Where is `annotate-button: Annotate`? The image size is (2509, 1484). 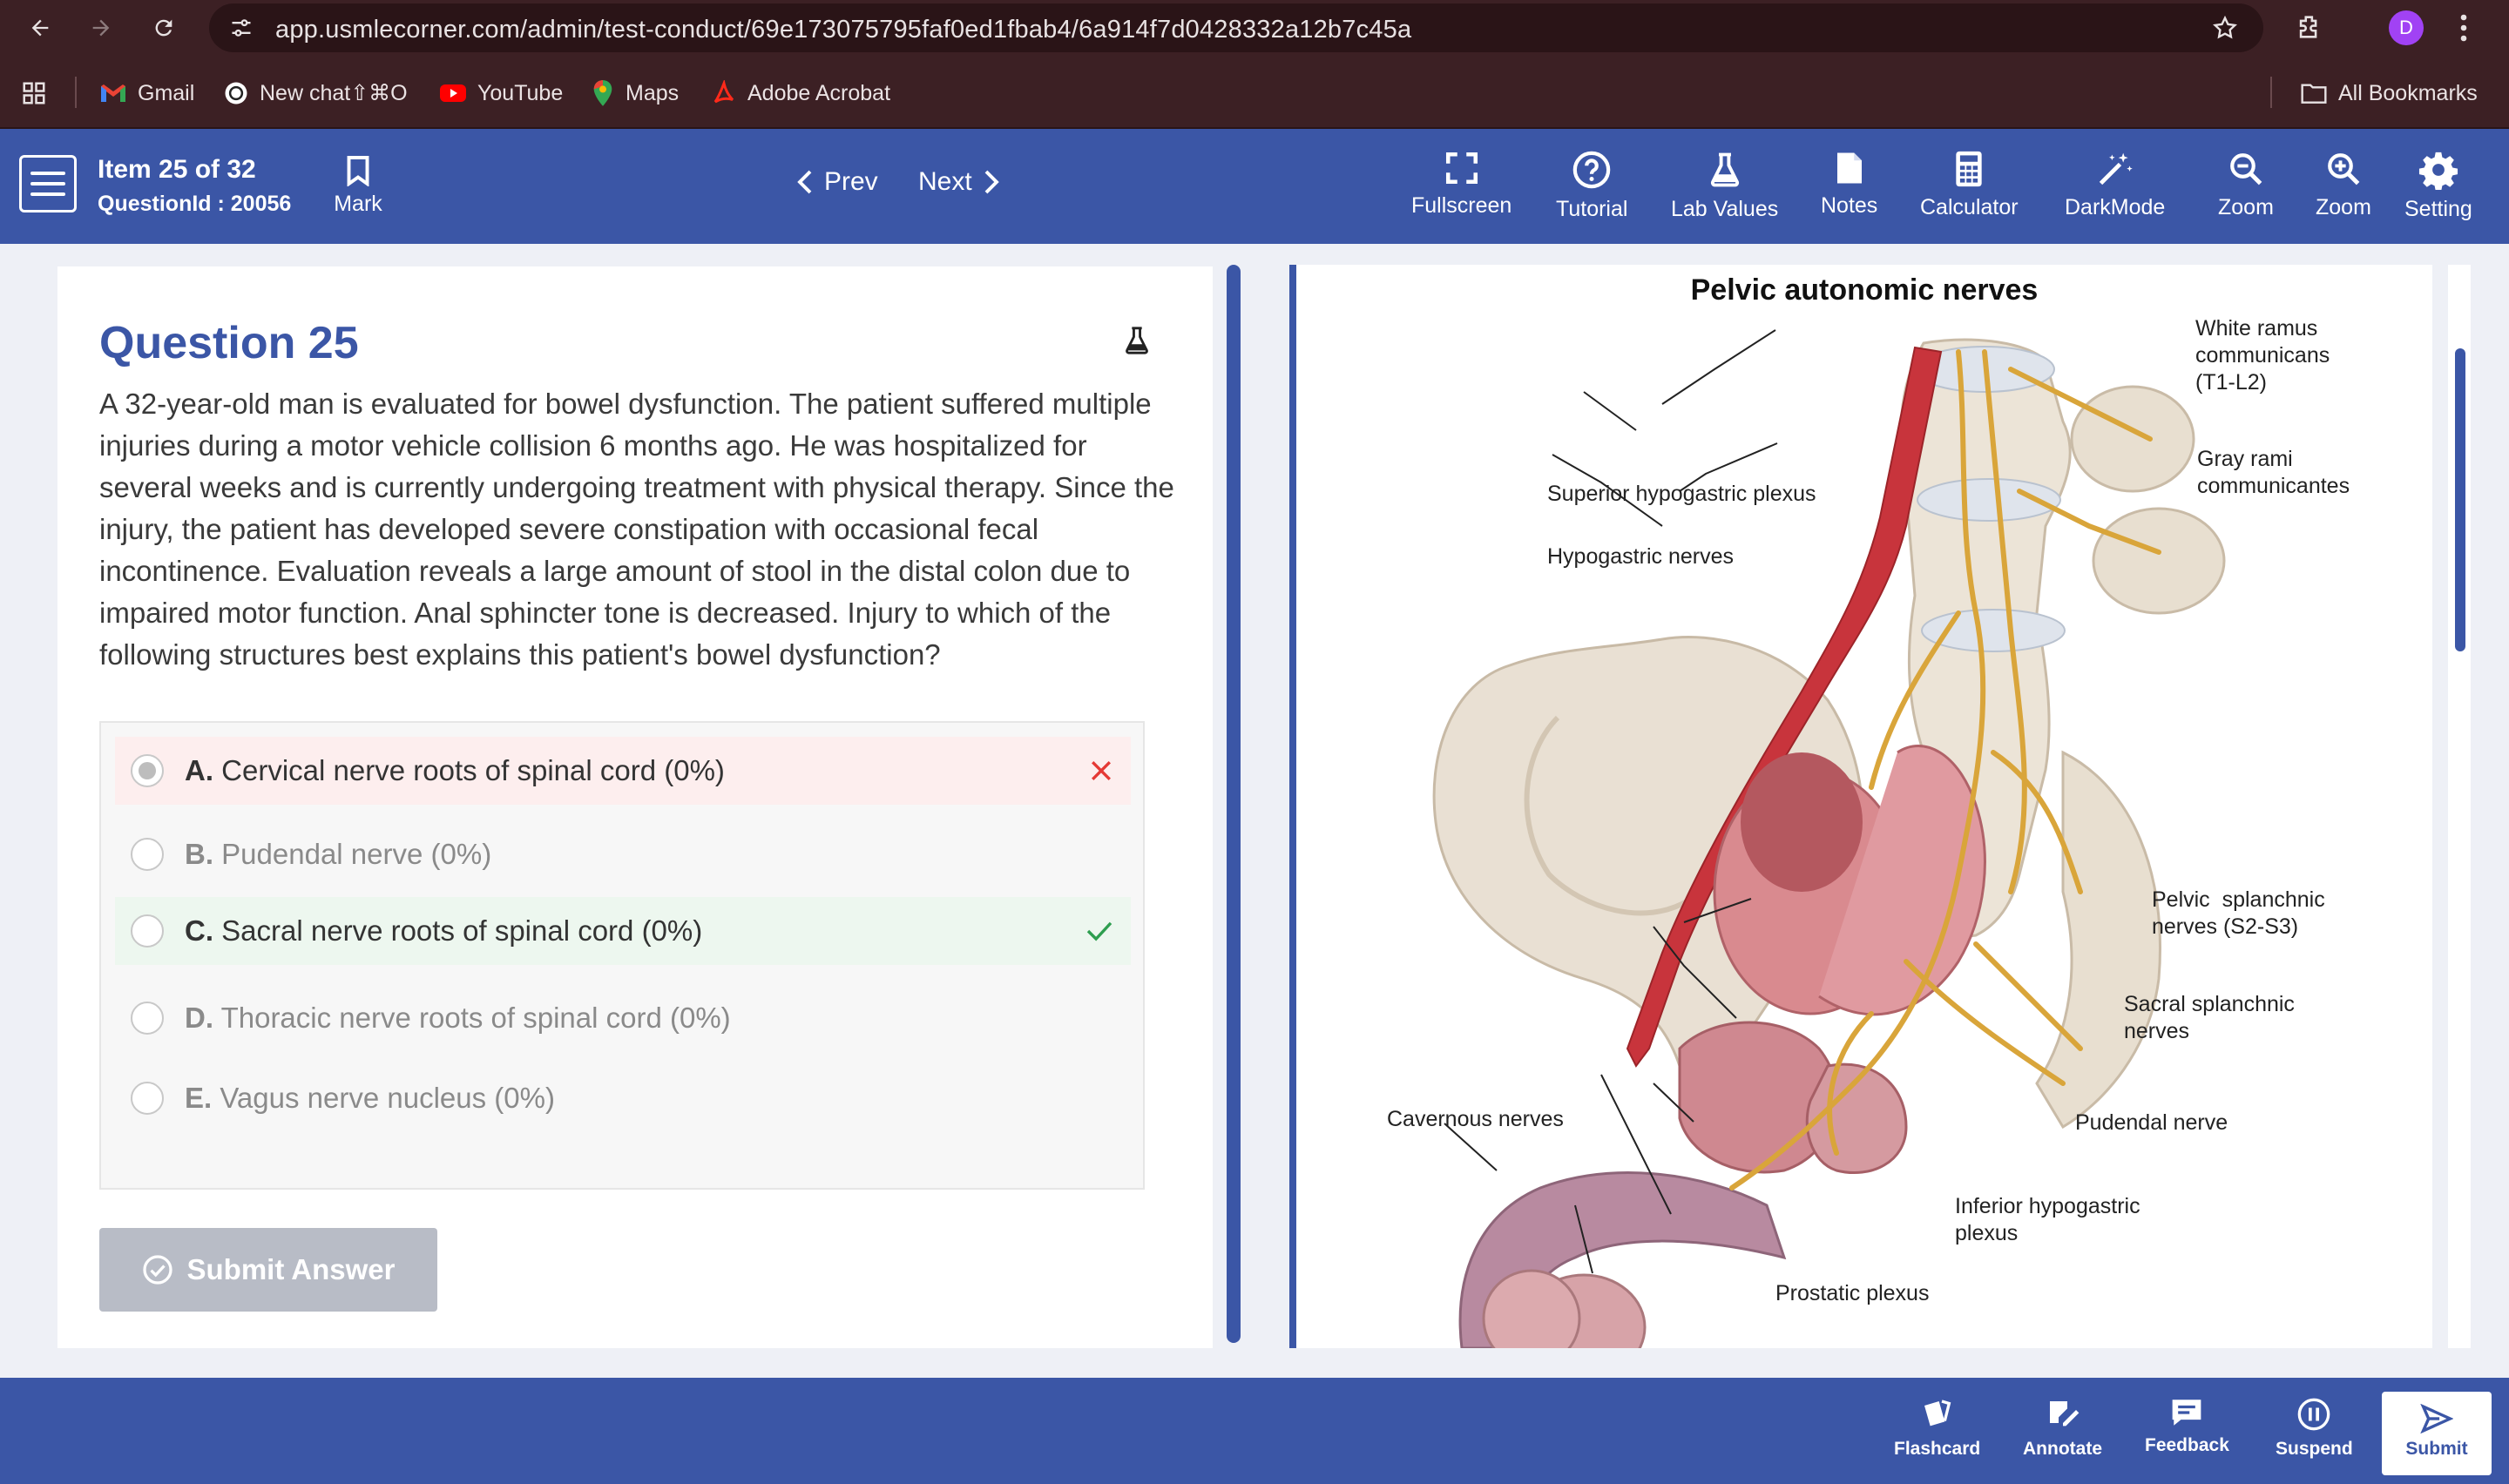 annotate-button: Annotate is located at coordinates (2062, 1428).